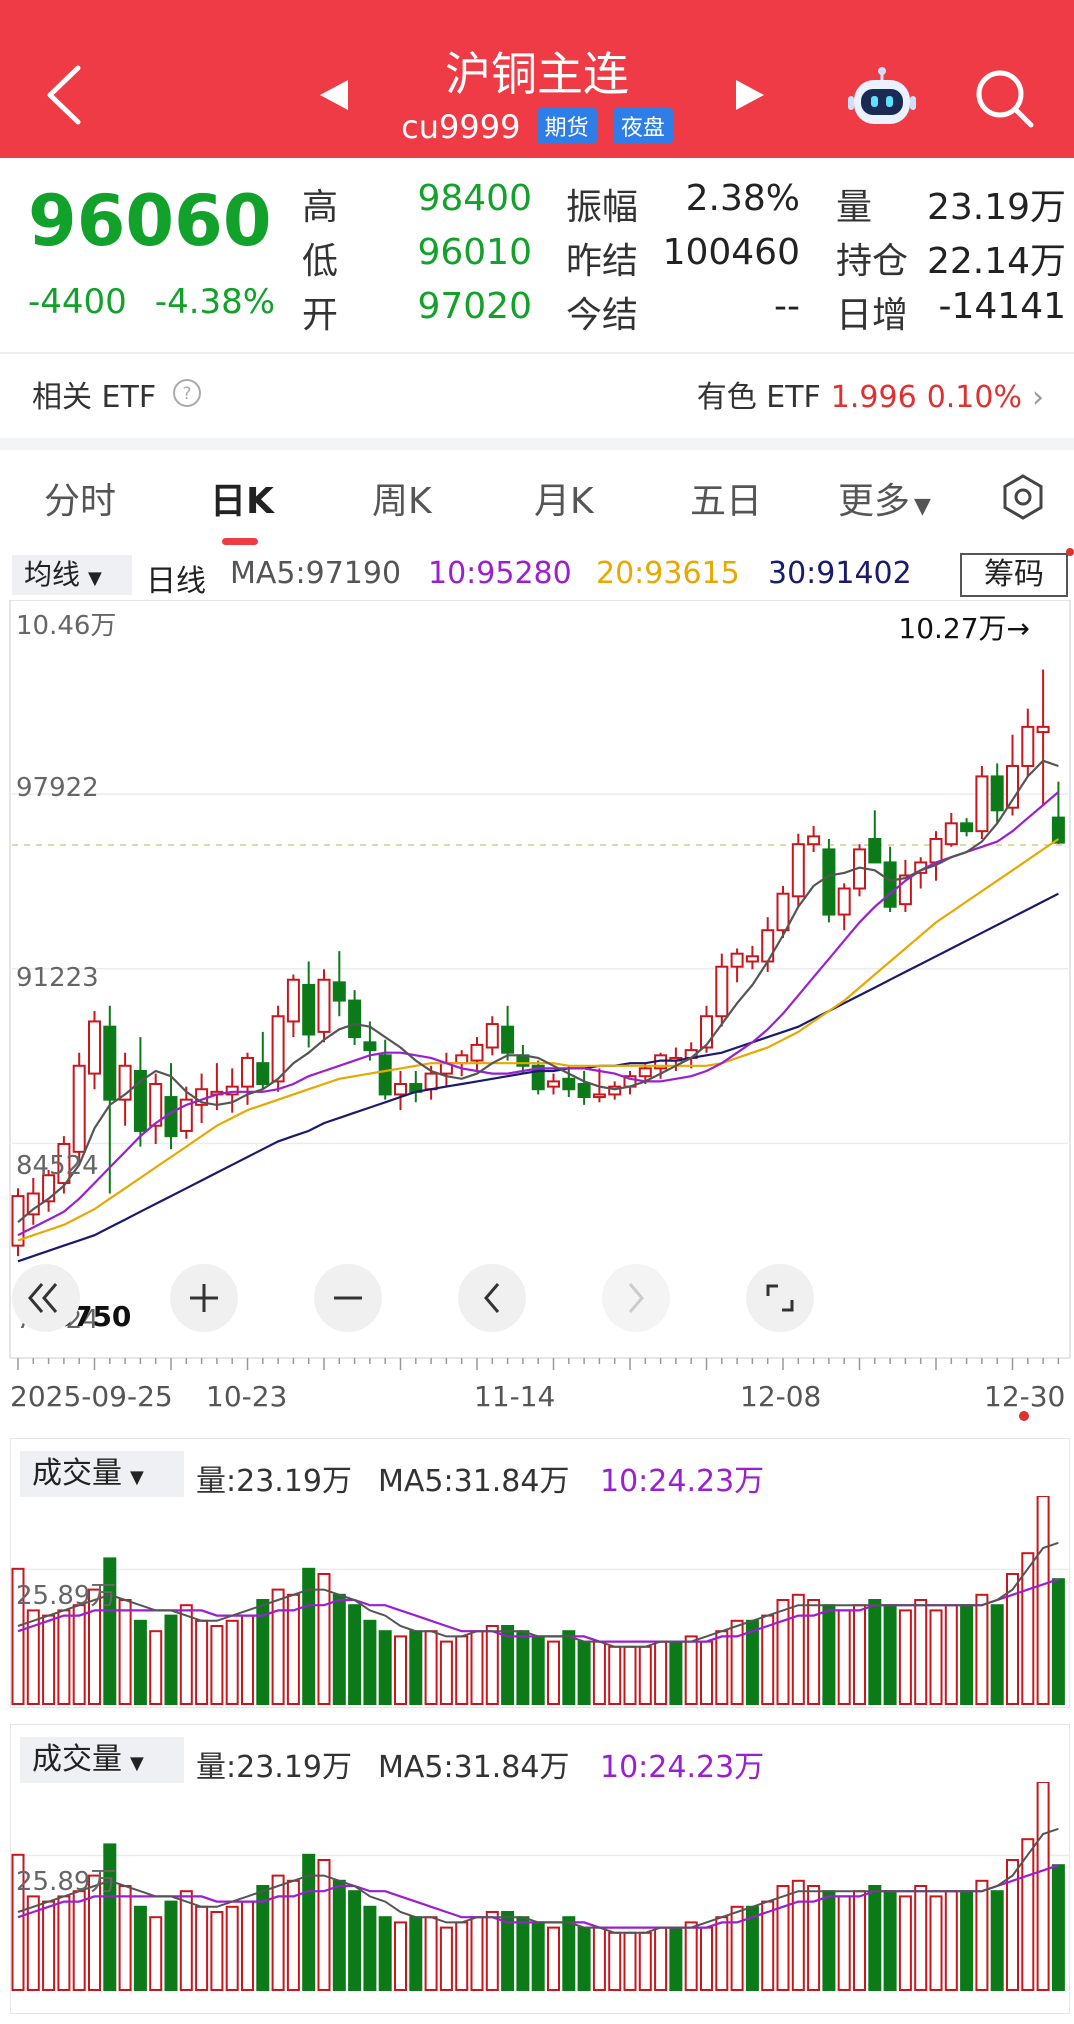 This screenshot has width=1074, height=2024. What do you see at coordinates (787, 306) in the screenshot?
I see `stat-value-today-settle: --` at bounding box center [787, 306].